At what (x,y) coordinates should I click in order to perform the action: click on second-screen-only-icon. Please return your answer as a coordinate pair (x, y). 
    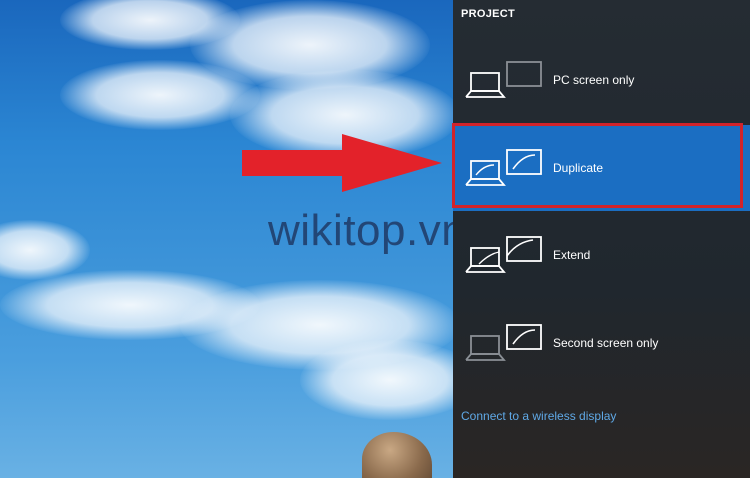
    Looking at the image, I should click on (503, 342).